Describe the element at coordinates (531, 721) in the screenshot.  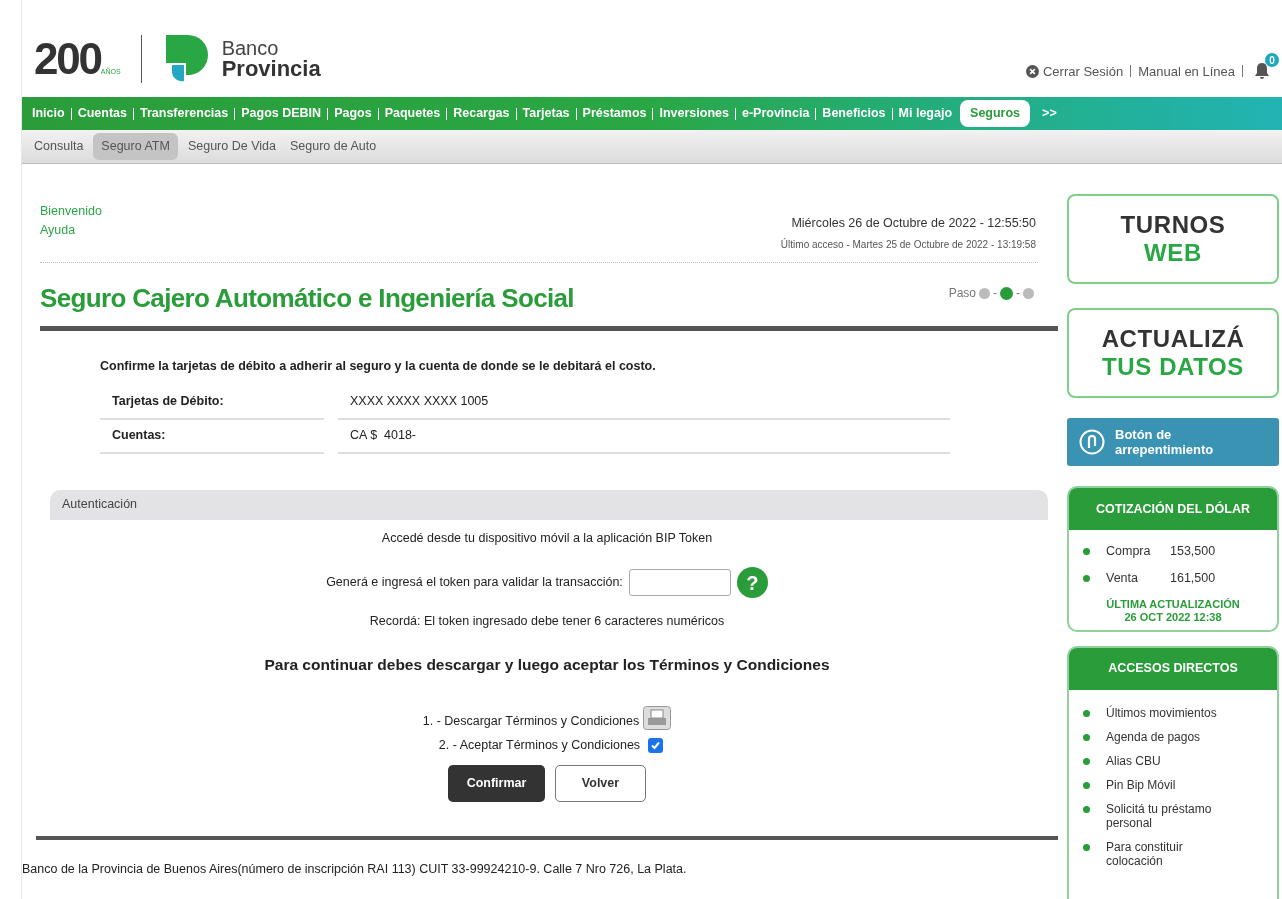
I see `download-terms-text: 1. - Descargar Términos y Condiciones` at that location.